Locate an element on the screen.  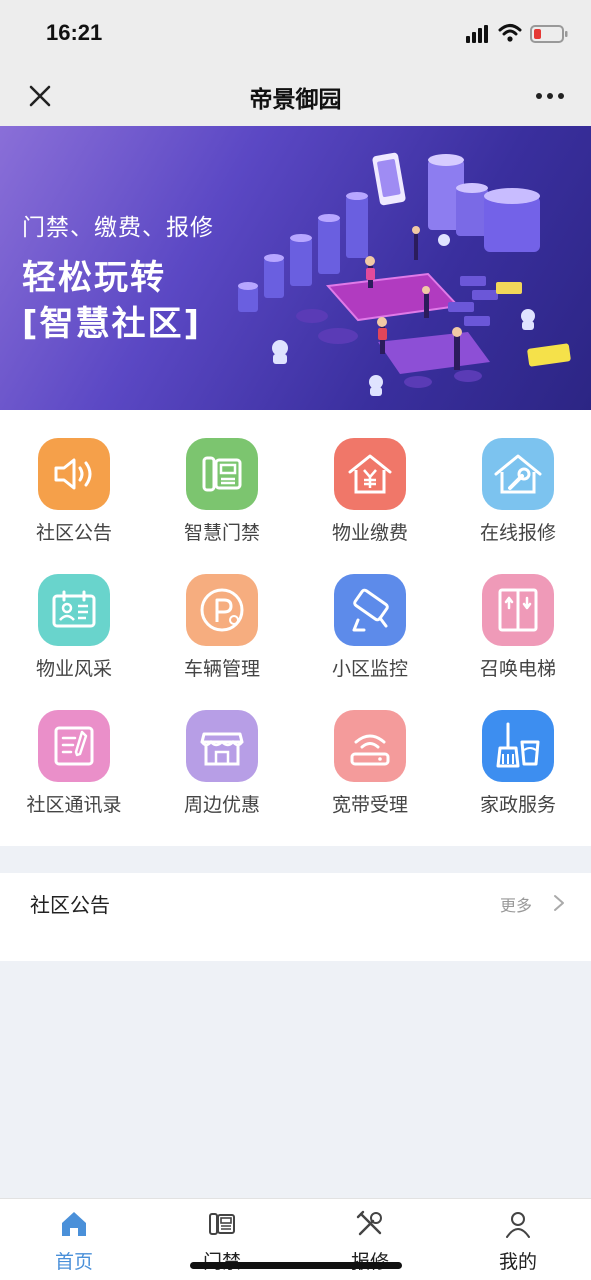
grid-item-label: 宽带受理 is located at coordinates (369, 805).